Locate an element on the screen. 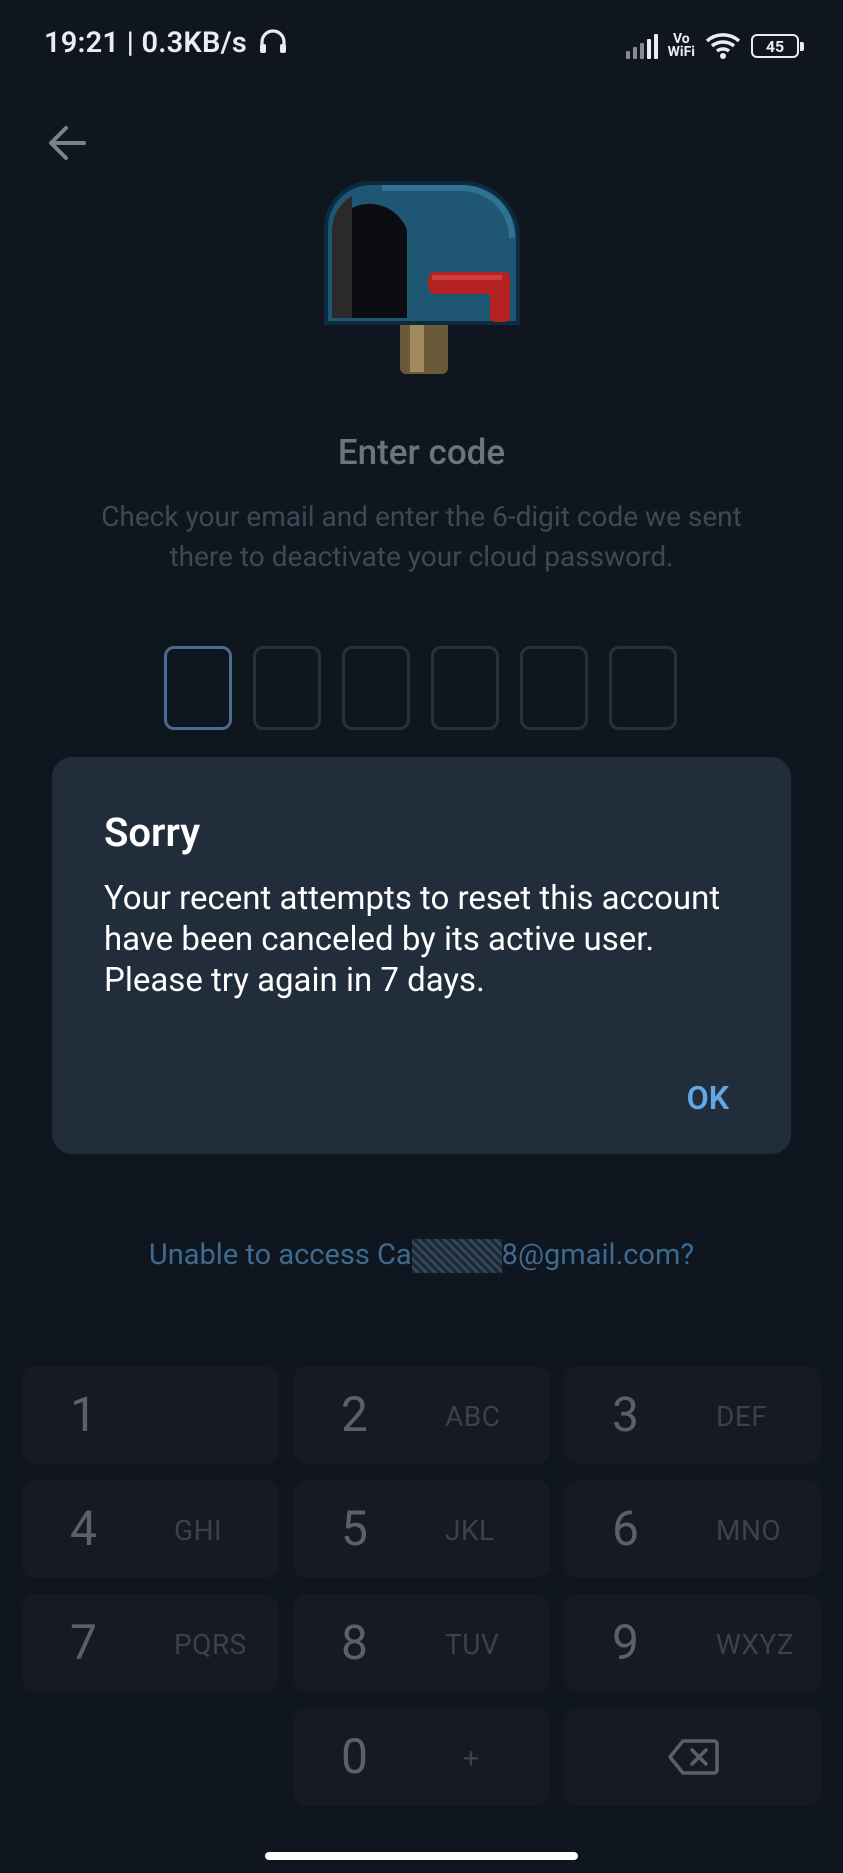 The image size is (843, 1873). wifi-icon is located at coordinates (723, 46).